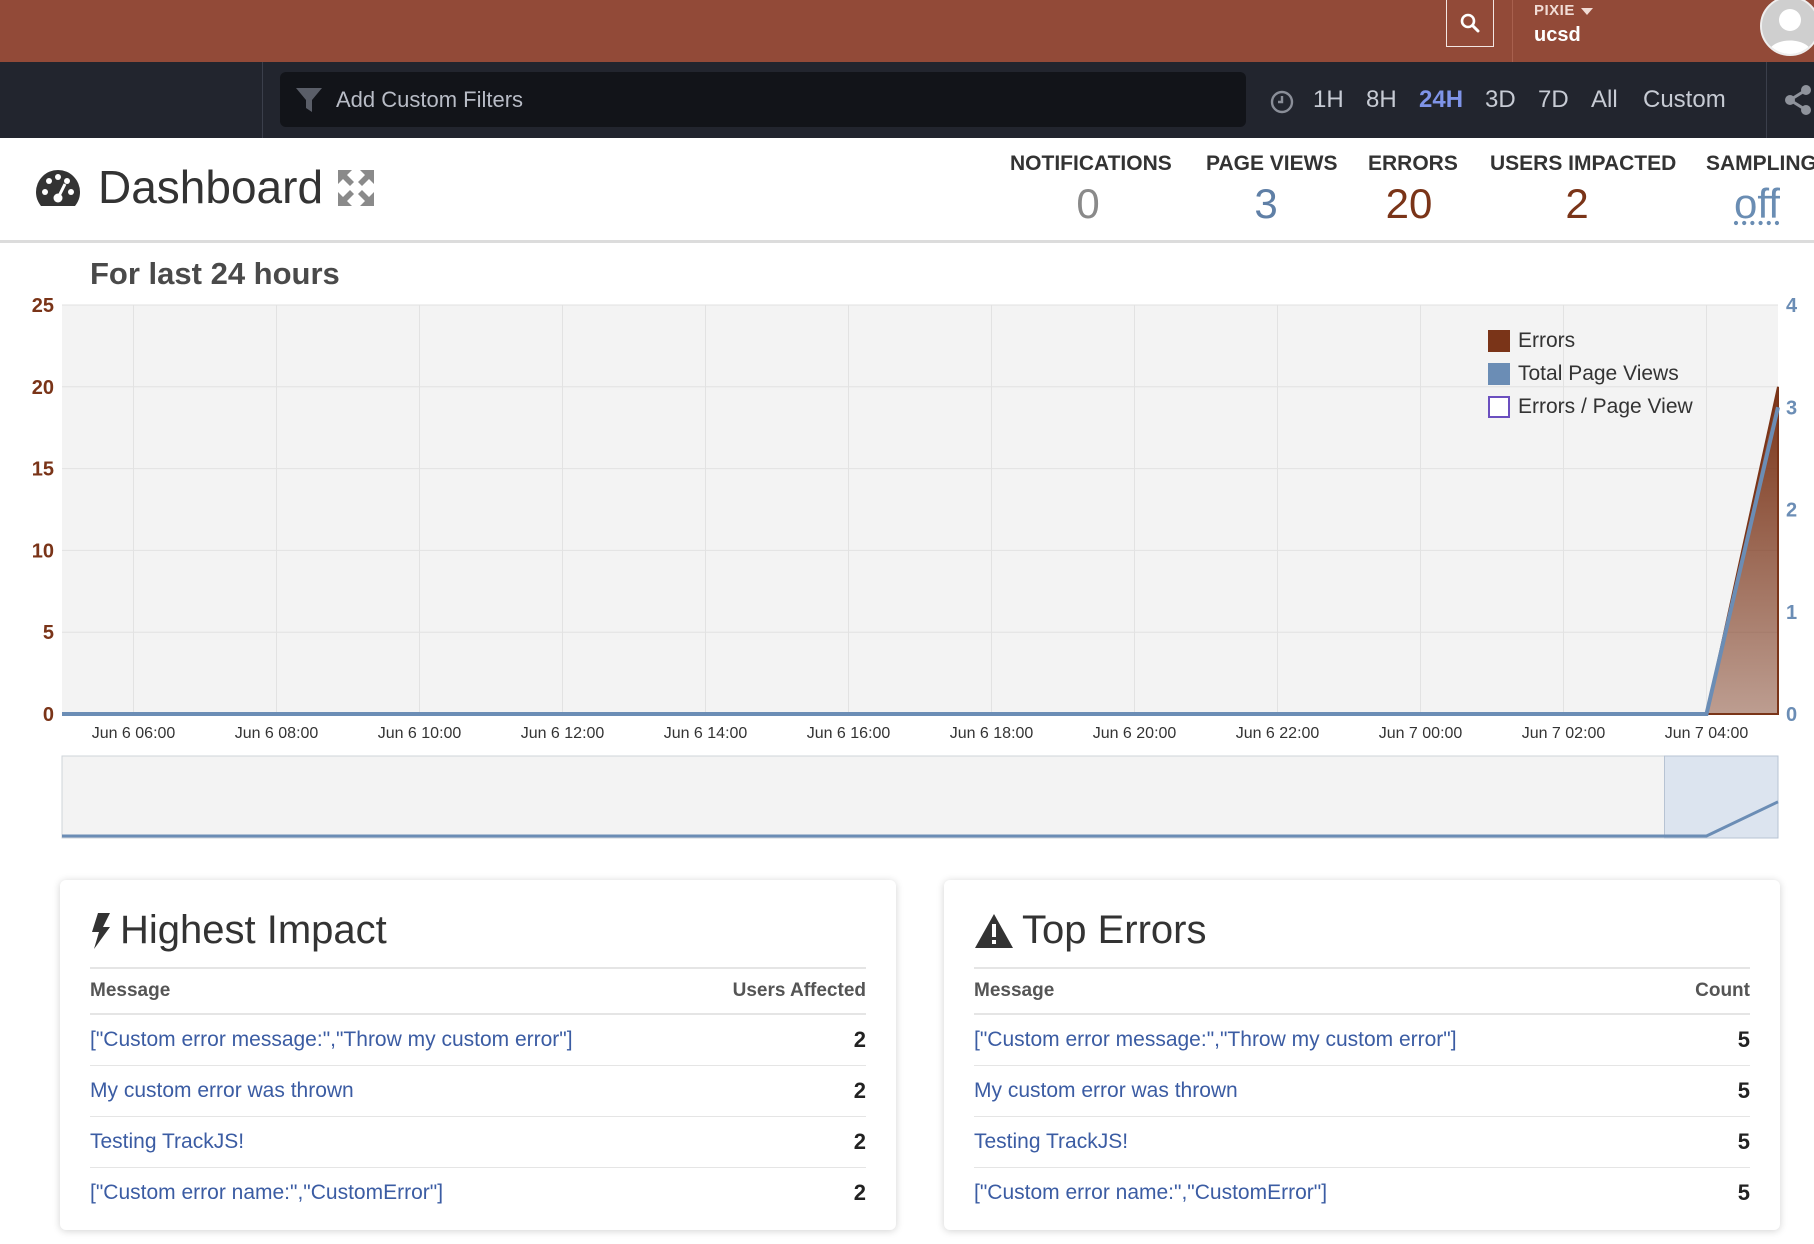  I want to click on org-name: ucsd, so click(1557, 35).